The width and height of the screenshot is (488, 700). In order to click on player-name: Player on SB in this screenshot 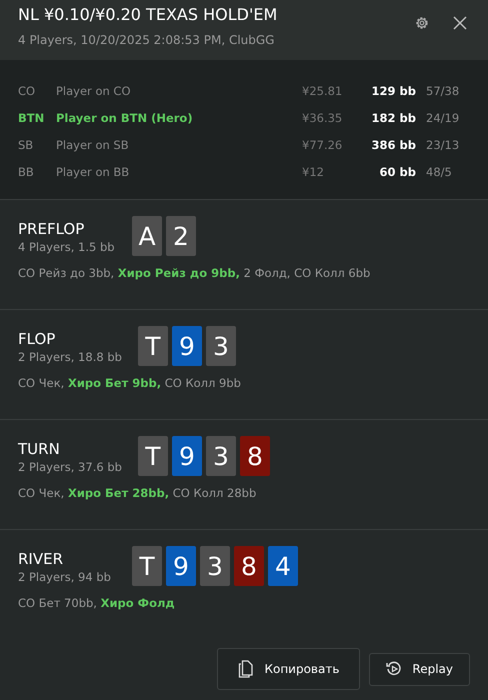, I will do `click(93, 145)`.